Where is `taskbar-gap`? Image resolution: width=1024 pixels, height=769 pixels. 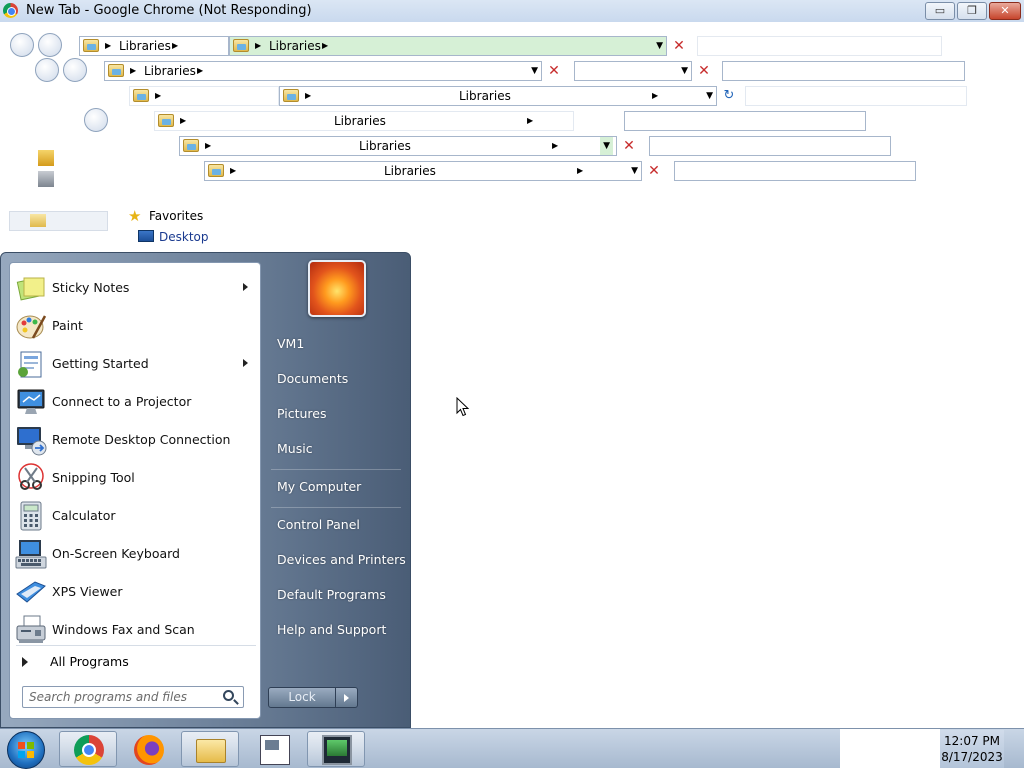
taskbar-gap is located at coordinates (890, 749).